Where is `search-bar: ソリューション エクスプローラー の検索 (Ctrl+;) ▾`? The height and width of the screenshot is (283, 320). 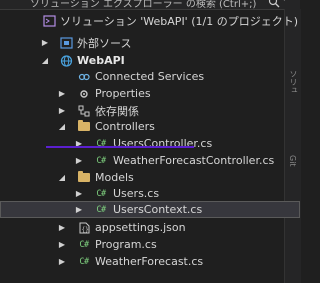 search-bar: ソリューション エクスプローラー の検索 (Ctrl+;) ▾ is located at coordinates (150, 5).